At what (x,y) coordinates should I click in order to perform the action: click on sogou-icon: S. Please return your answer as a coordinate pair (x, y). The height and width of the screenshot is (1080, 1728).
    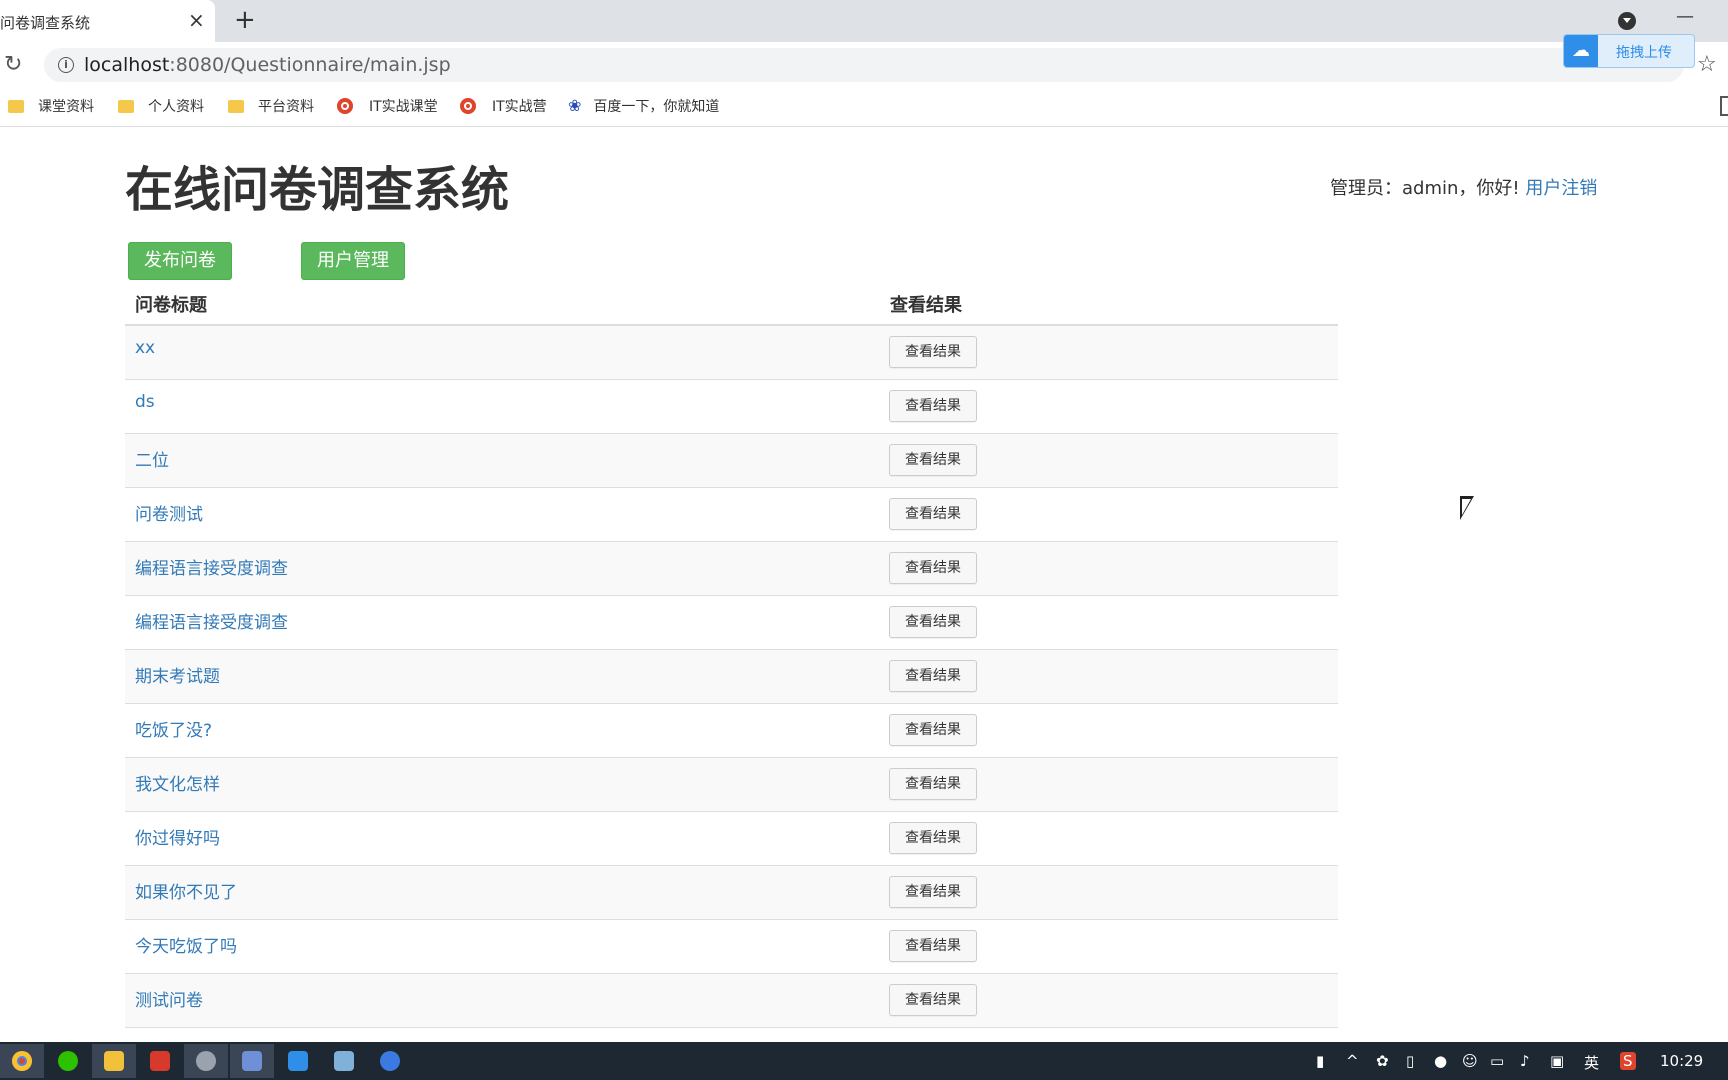
    Looking at the image, I should click on (1628, 1061).